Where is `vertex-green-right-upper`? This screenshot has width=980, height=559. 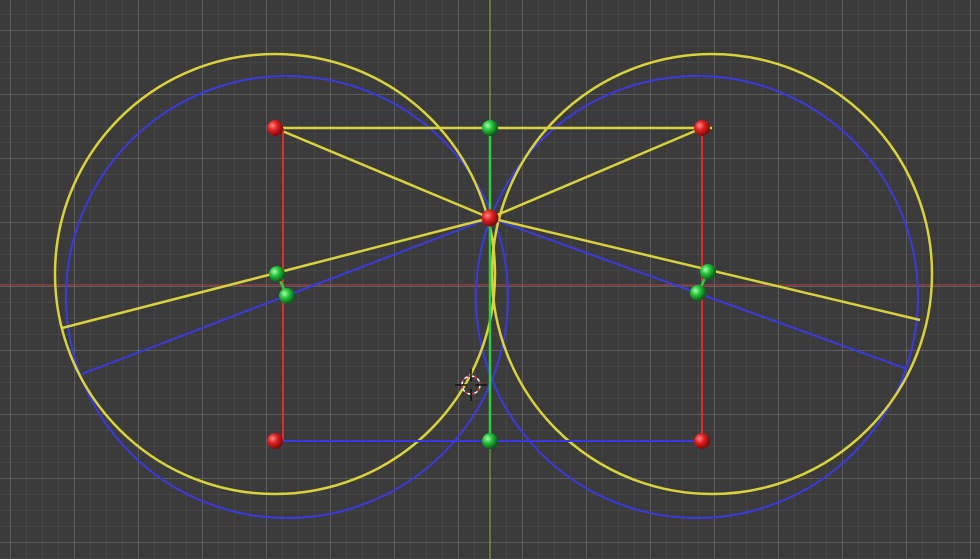 vertex-green-right-upper is located at coordinates (708, 272).